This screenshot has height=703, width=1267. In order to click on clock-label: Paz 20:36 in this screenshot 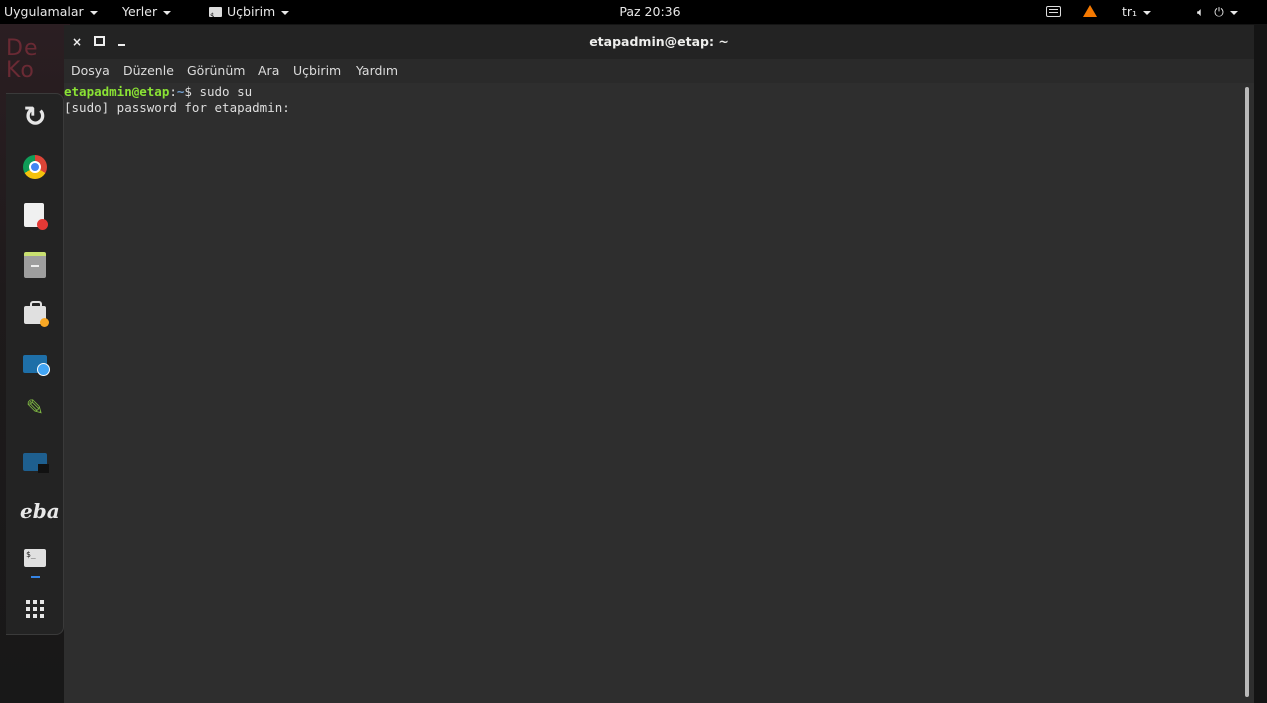, I will do `click(650, 11)`.